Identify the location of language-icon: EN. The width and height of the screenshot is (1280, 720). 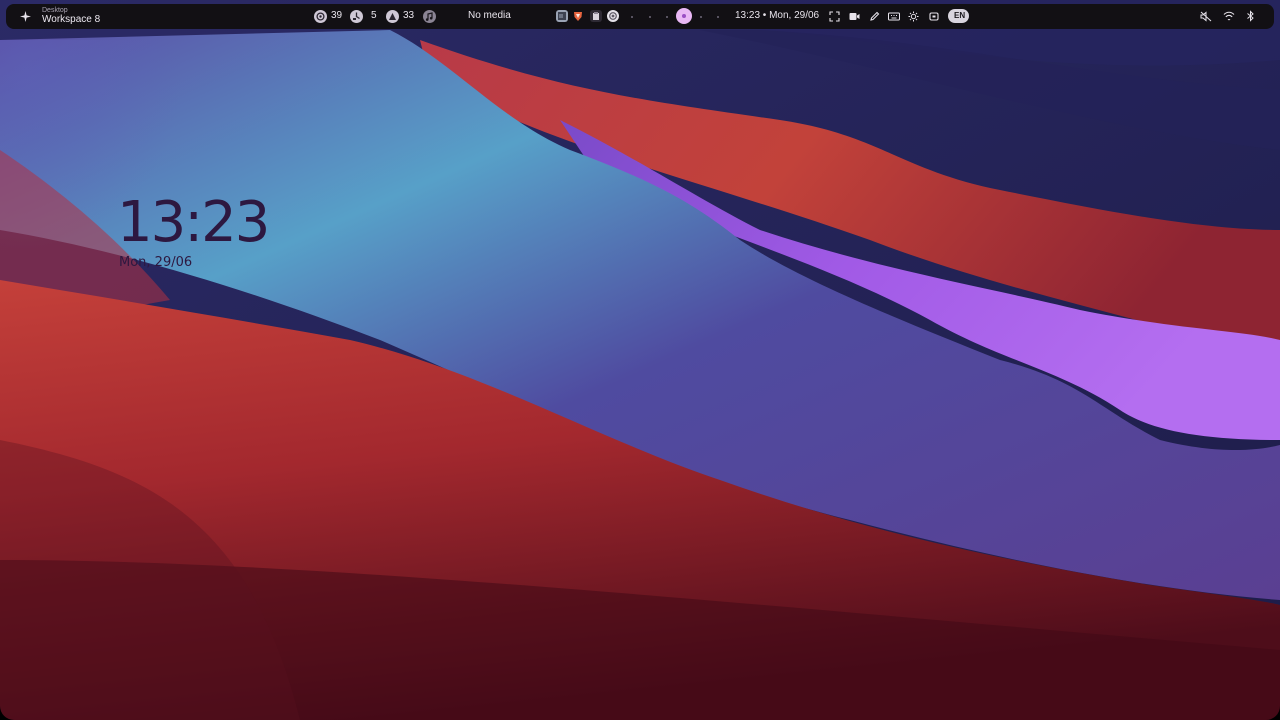
(958, 16).